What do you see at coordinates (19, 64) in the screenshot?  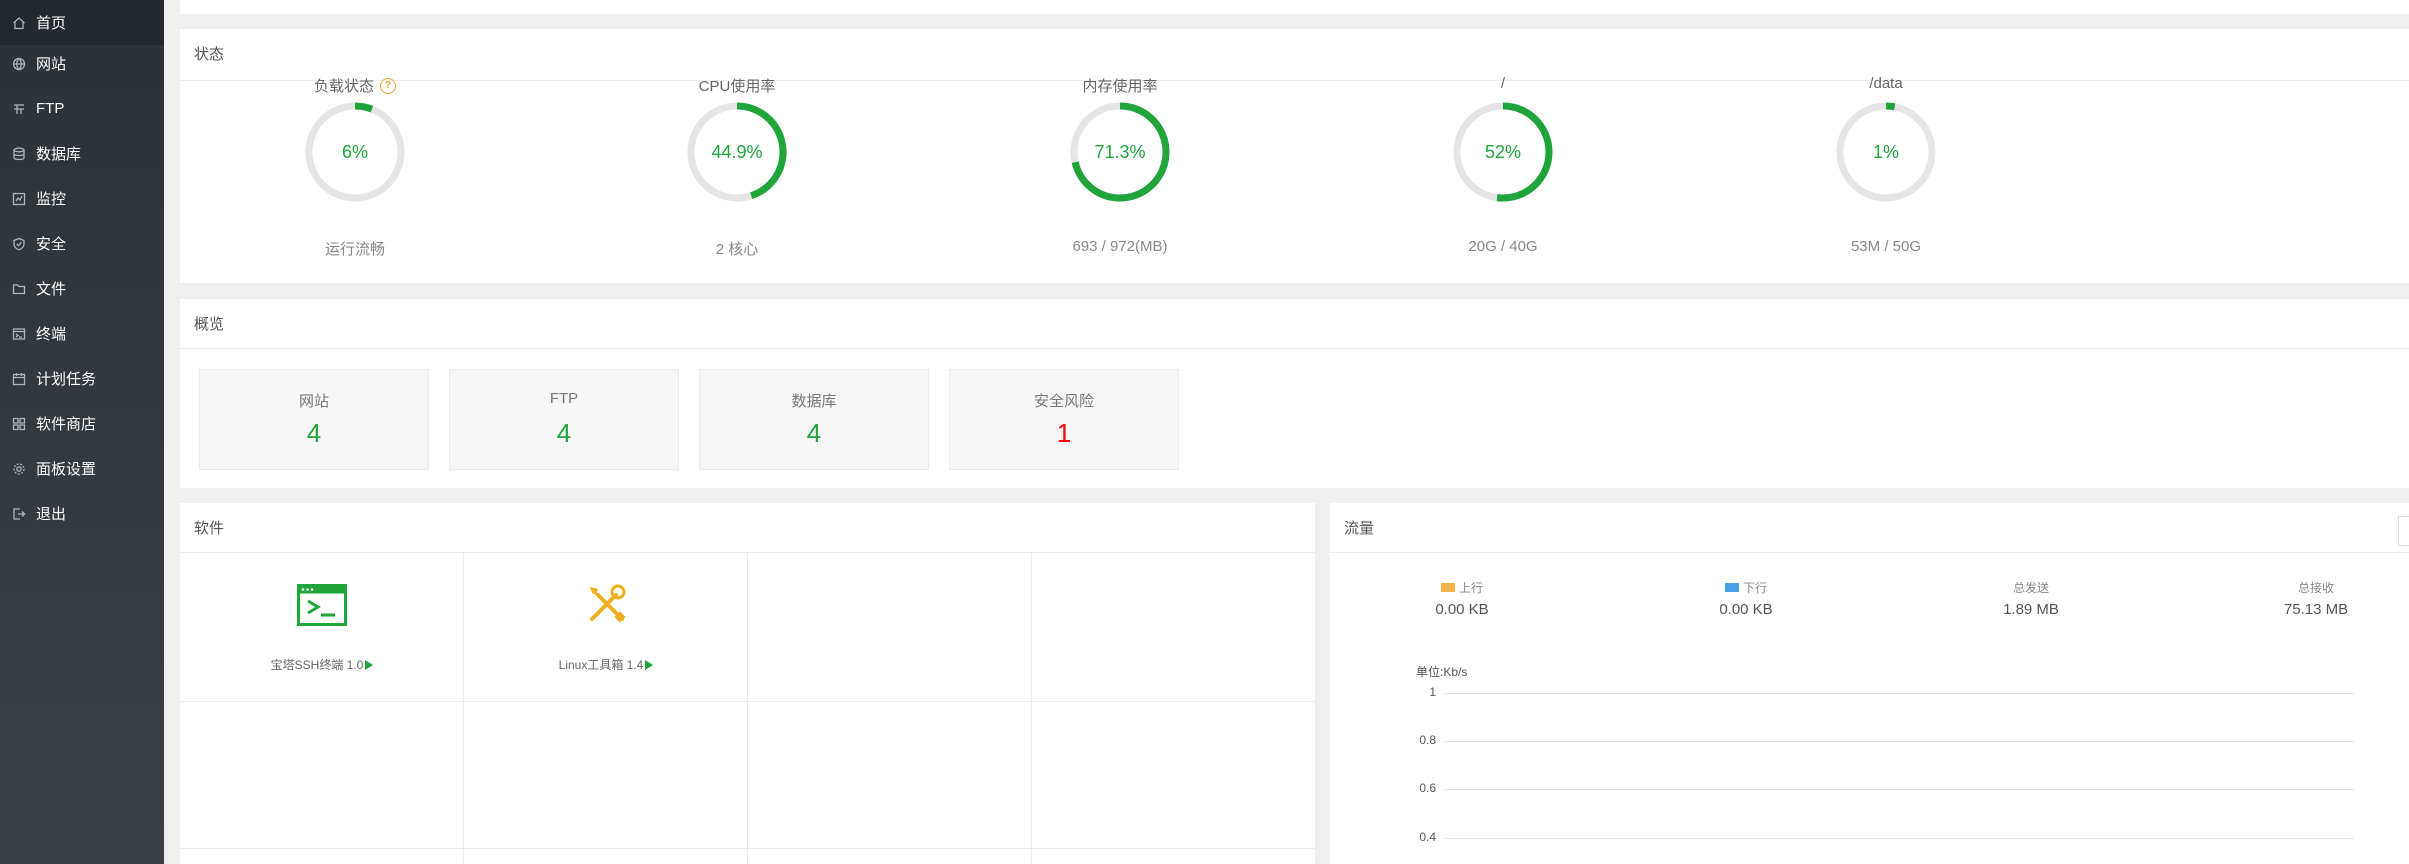 I see `globe-icon` at bounding box center [19, 64].